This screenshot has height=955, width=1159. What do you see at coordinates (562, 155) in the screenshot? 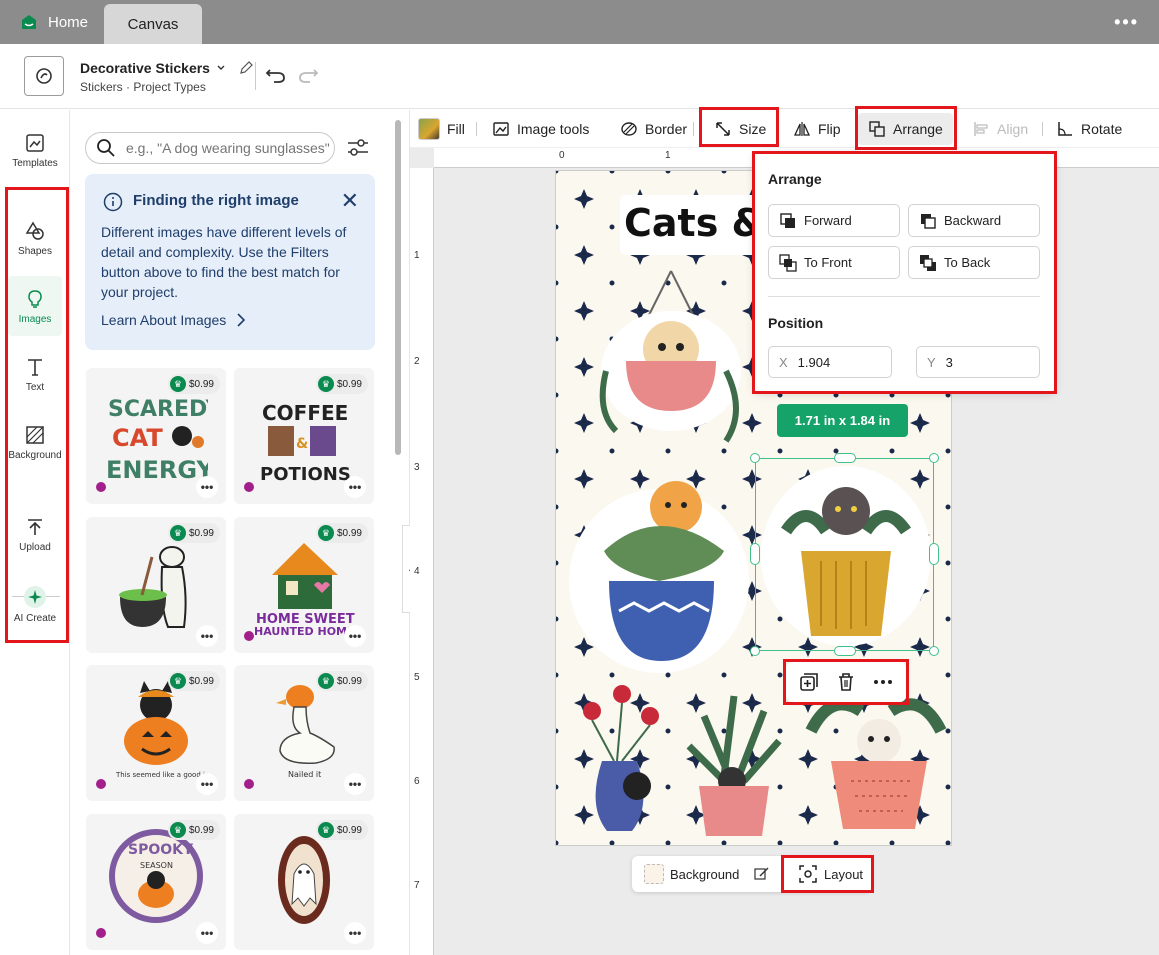
I see `ruler-tick-label: 0` at bounding box center [562, 155].